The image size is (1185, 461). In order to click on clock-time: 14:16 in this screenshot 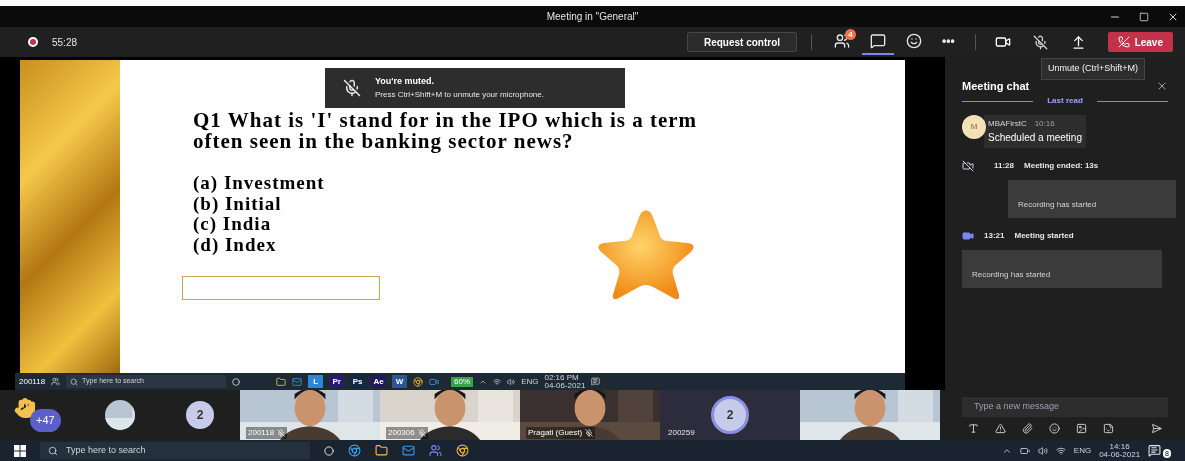, I will do `click(1119, 446)`.